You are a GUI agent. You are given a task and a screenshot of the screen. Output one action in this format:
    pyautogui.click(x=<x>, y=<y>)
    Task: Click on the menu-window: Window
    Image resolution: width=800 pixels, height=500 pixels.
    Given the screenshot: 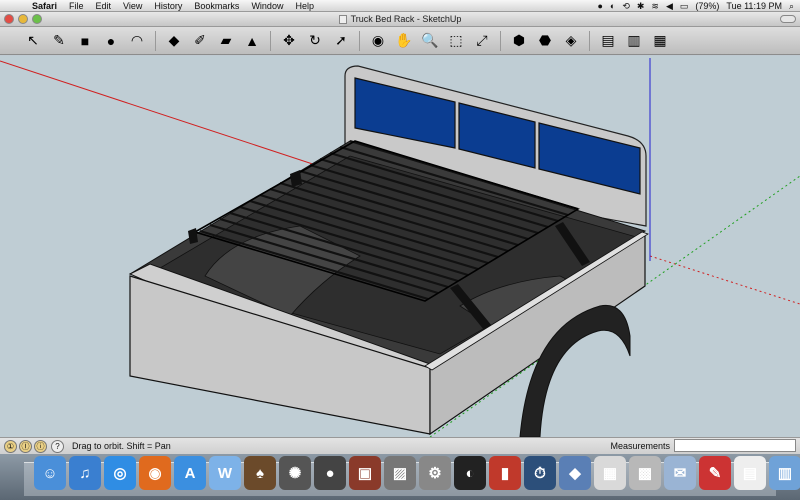 What is the action you would take?
    pyautogui.click(x=267, y=6)
    